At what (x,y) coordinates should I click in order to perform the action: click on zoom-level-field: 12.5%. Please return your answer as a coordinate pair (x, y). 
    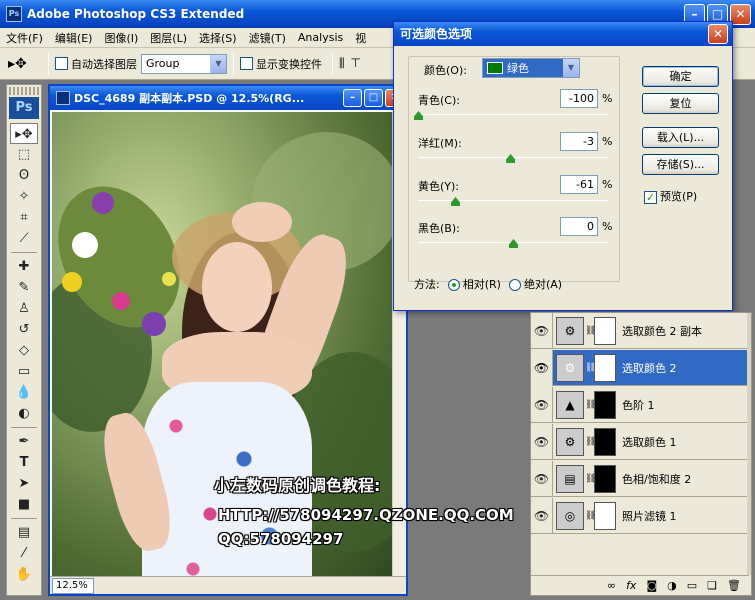
    Looking at the image, I should click on (73, 585).